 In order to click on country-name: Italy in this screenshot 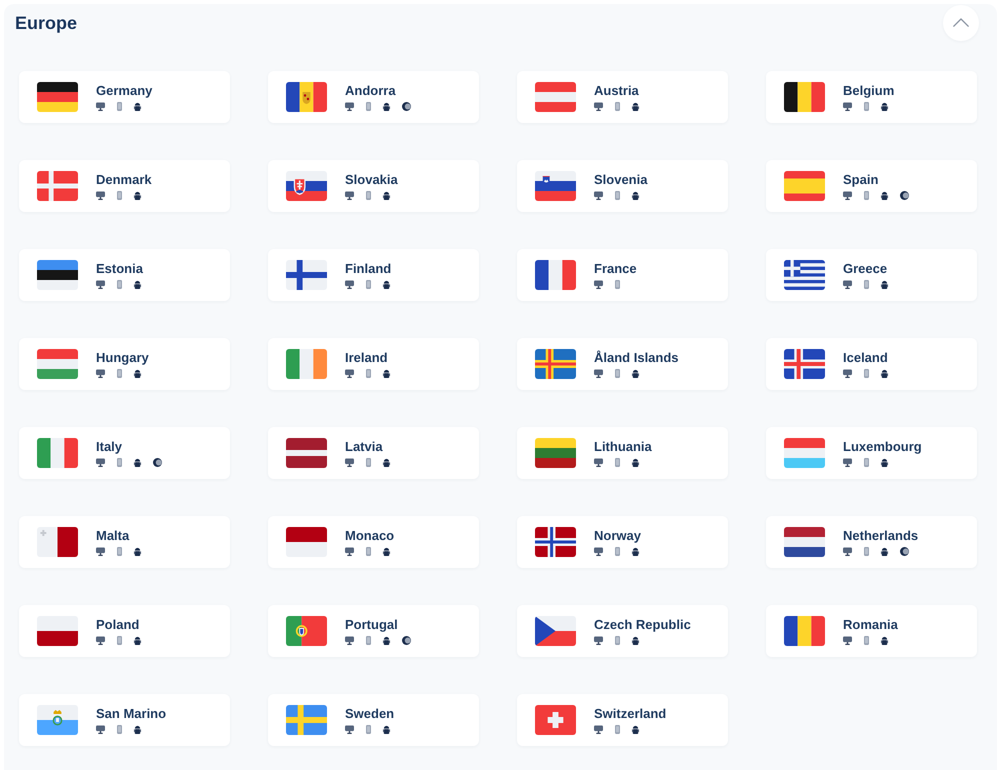, I will do `click(110, 447)`.